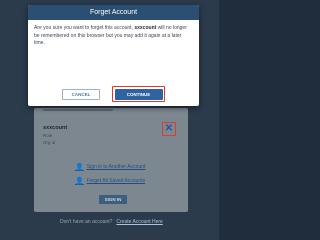 This screenshot has width=320, height=240. I want to click on forget-account-x-icon: ✕, so click(169, 129).